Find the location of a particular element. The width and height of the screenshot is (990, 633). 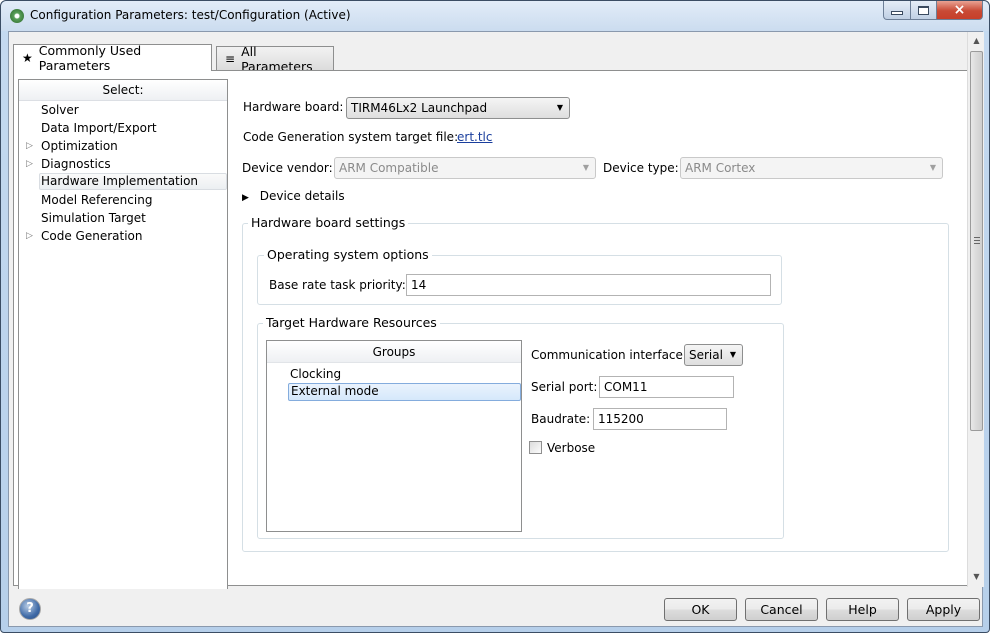

group-item-external-mode: External mode is located at coordinates (404, 392).